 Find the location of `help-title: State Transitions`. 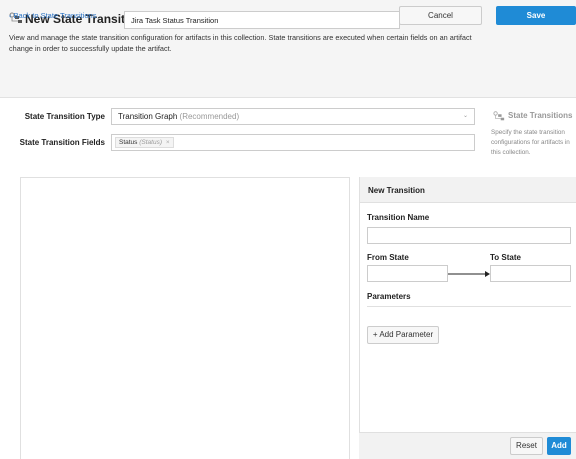

help-title: State Transitions is located at coordinates (540, 115).